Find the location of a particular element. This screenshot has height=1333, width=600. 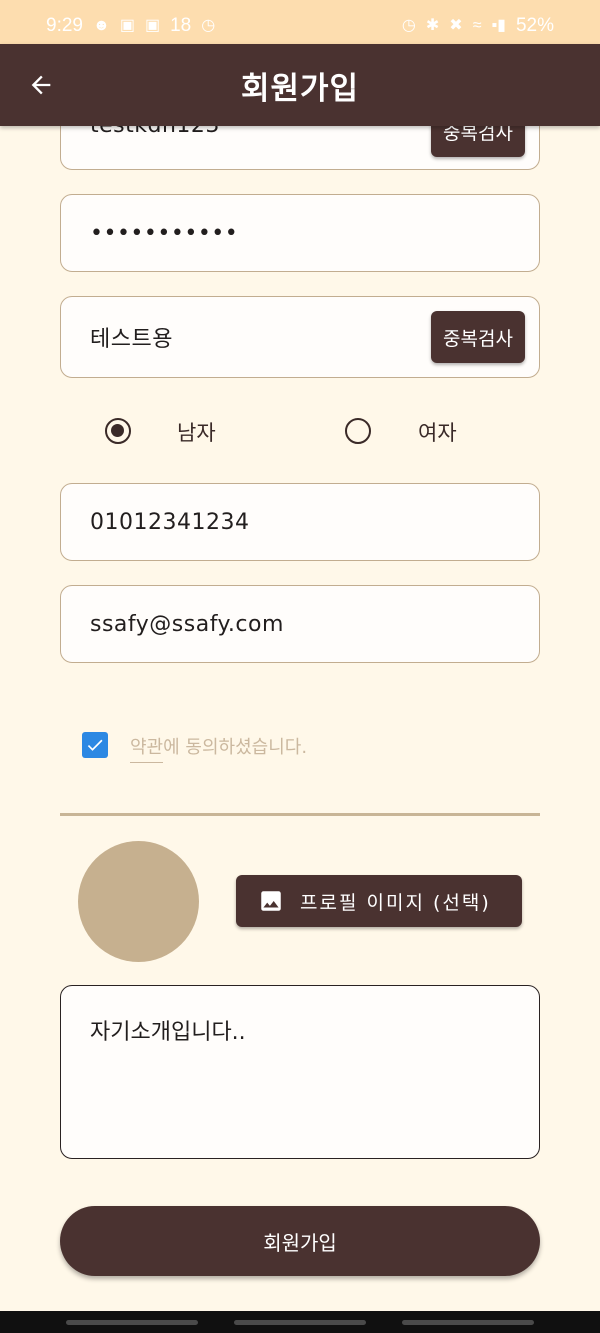

notification-count: 18 is located at coordinates (181, 25).